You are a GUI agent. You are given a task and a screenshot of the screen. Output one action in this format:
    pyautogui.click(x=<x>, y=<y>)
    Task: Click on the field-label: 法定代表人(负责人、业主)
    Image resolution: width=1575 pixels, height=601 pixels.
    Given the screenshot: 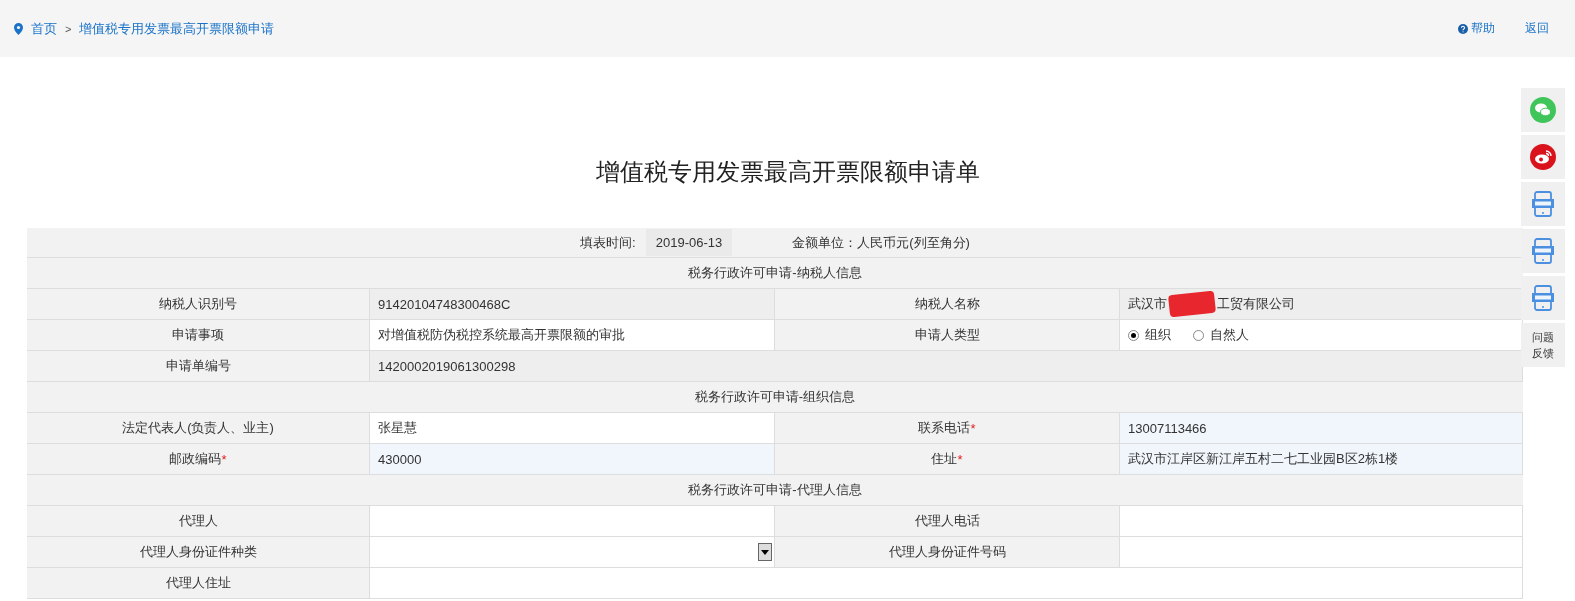 What is the action you would take?
    pyautogui.click(x=198, y=428)
    